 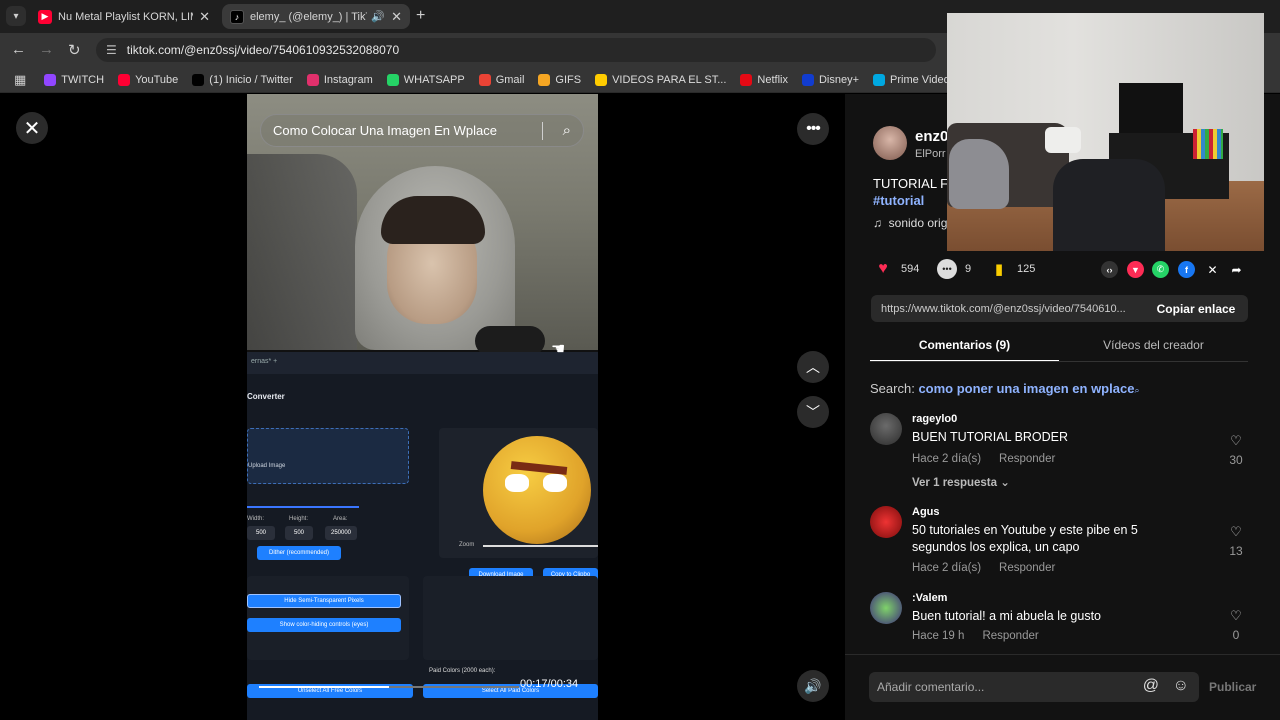 I want to click on comment-user: Agus, so click(x=926, y=512).